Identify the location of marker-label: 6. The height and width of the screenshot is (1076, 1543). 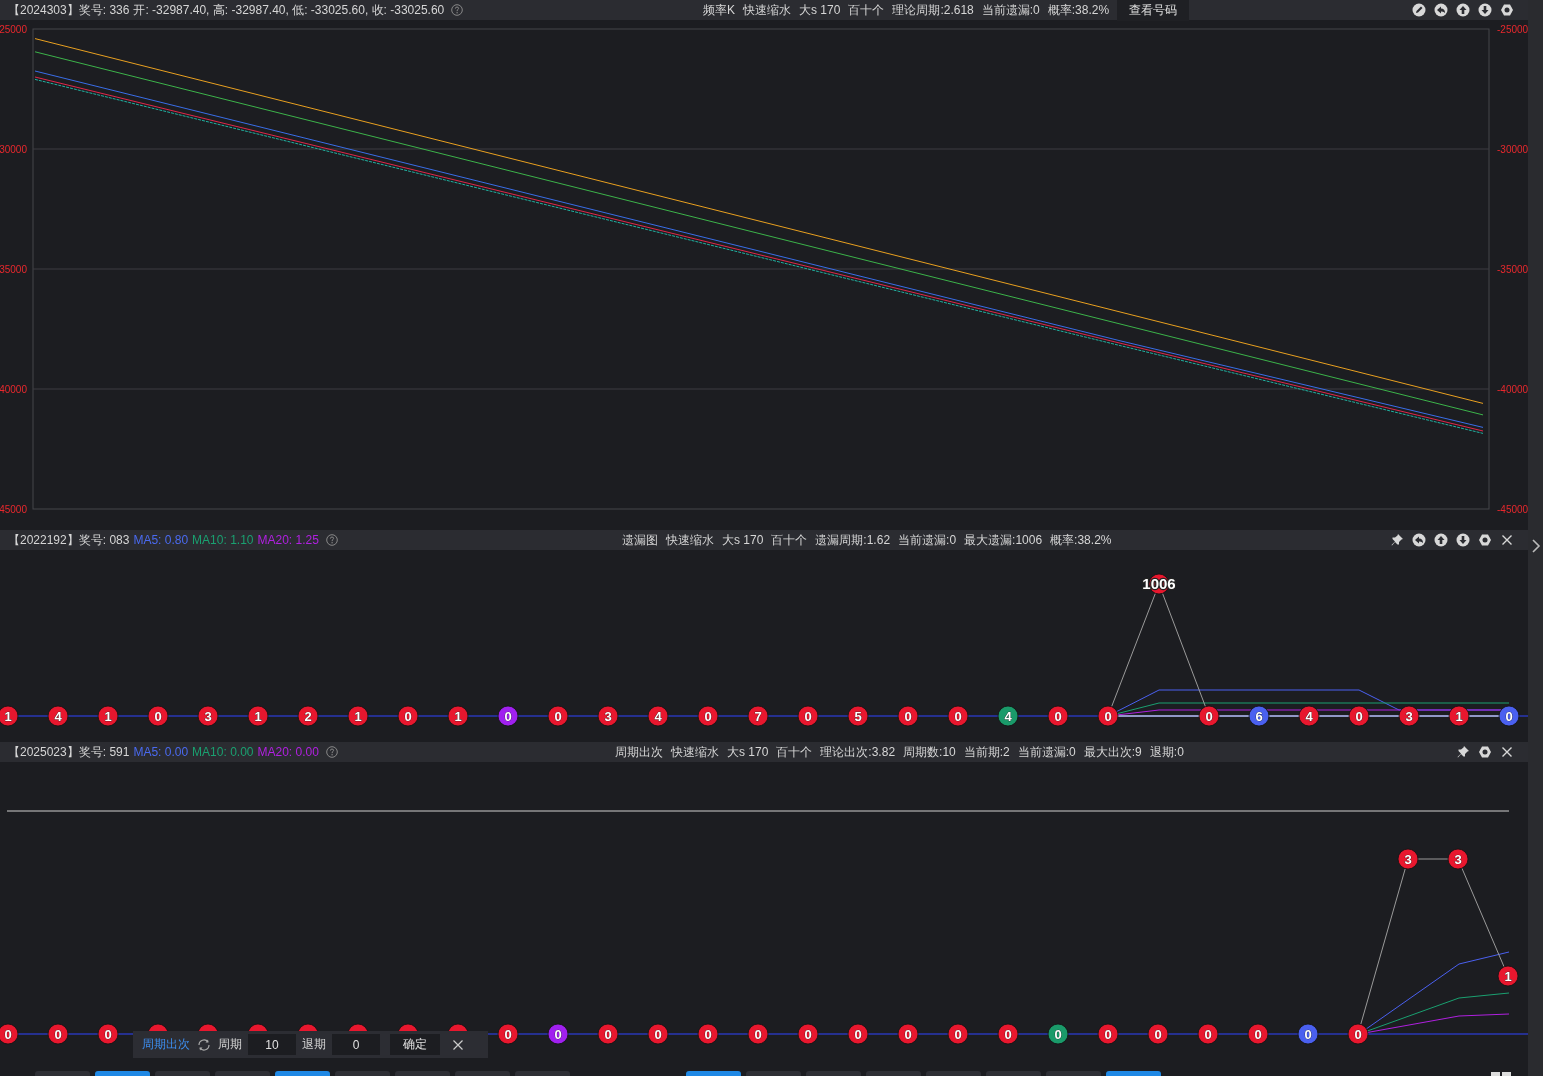
(1259, 716).